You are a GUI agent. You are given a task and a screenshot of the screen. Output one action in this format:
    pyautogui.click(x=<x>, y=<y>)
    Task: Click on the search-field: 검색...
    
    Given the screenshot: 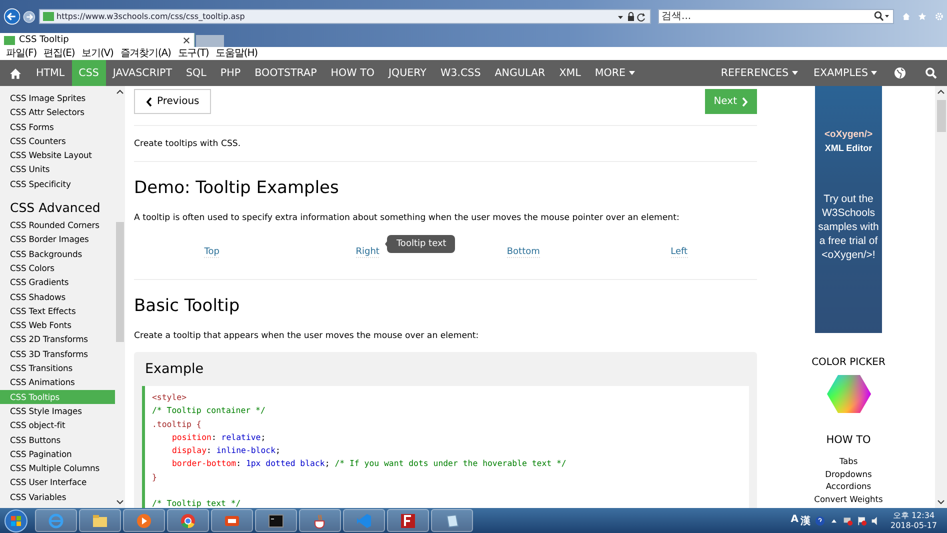 What is the action you would take?
    pyautogui.click(x=776, y=16)
    